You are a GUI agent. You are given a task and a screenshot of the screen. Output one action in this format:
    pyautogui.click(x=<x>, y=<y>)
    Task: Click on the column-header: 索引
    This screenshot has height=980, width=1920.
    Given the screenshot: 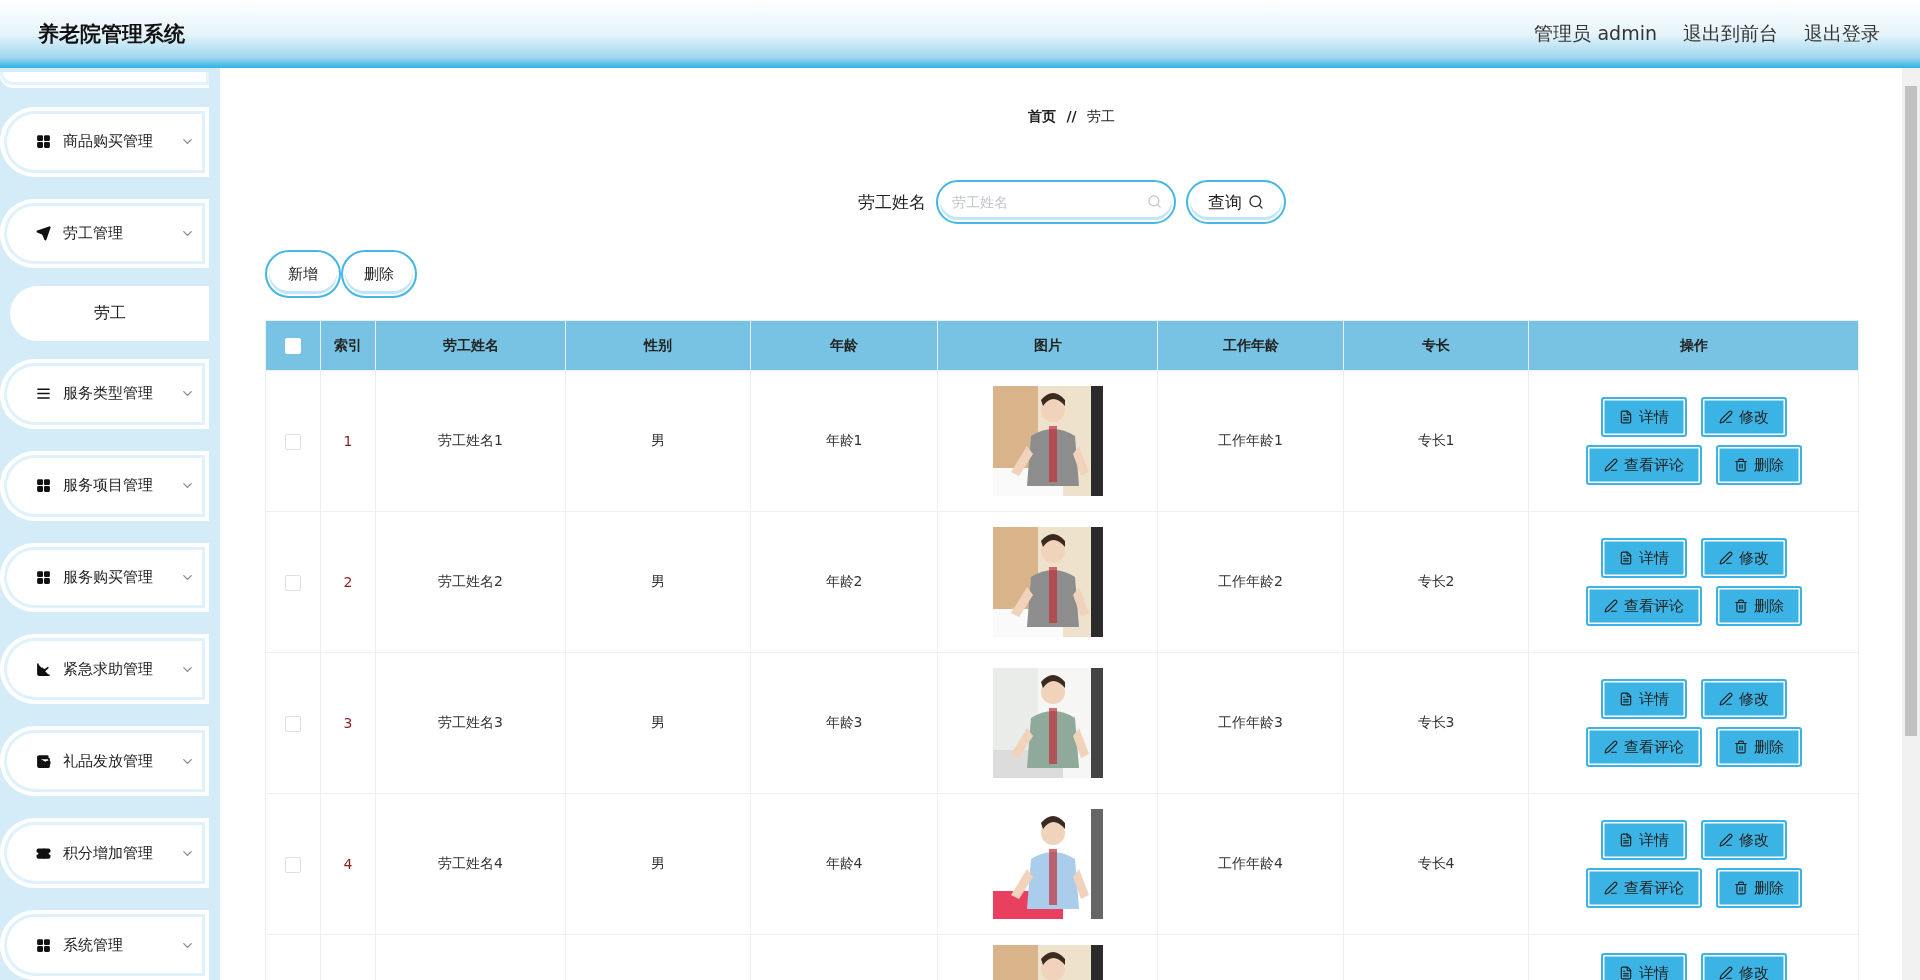 What is the action you would take?
    pyautogui.click(x=348, y=345)
    